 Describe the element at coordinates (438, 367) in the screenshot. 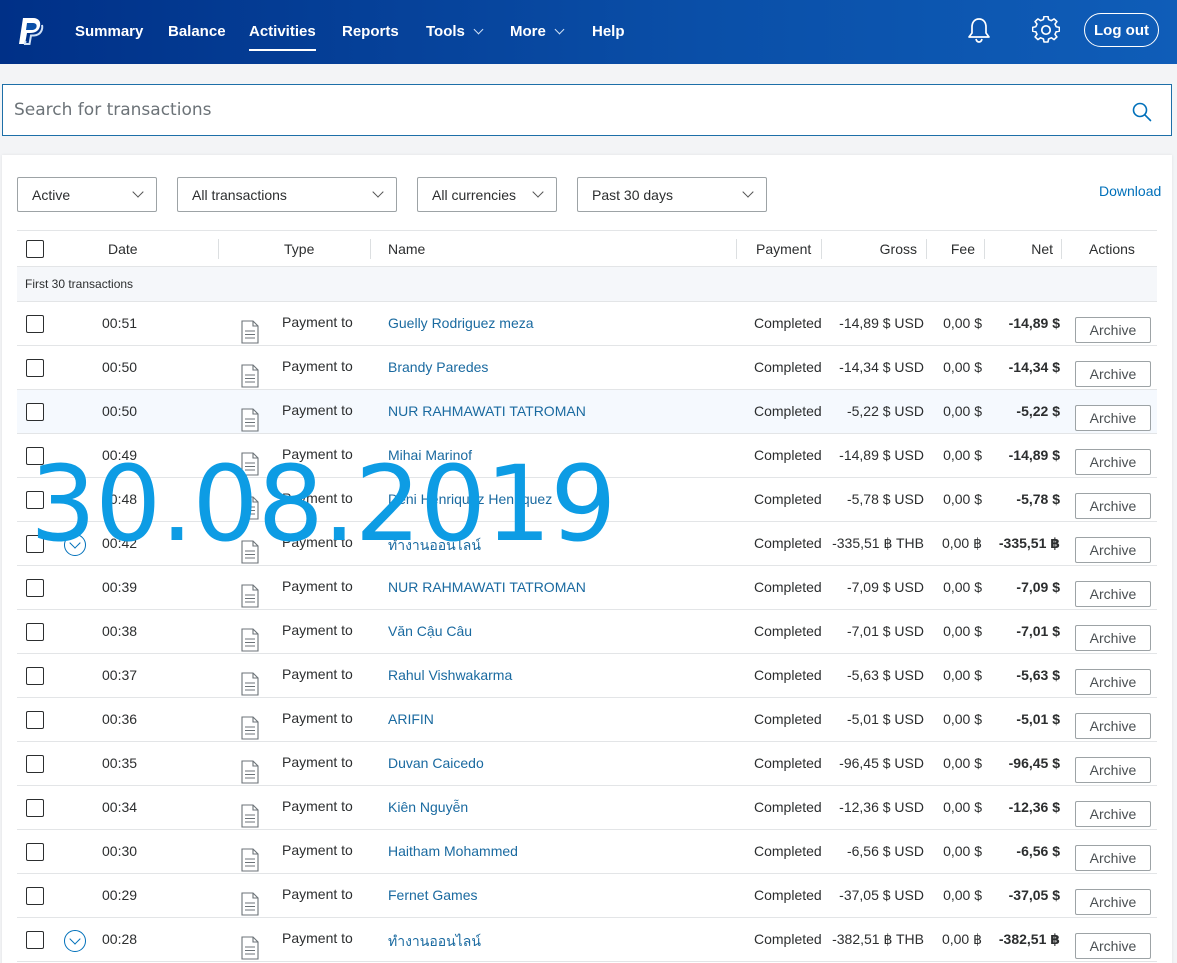

I see `row-name-link: Brandy Paredes` at that location.